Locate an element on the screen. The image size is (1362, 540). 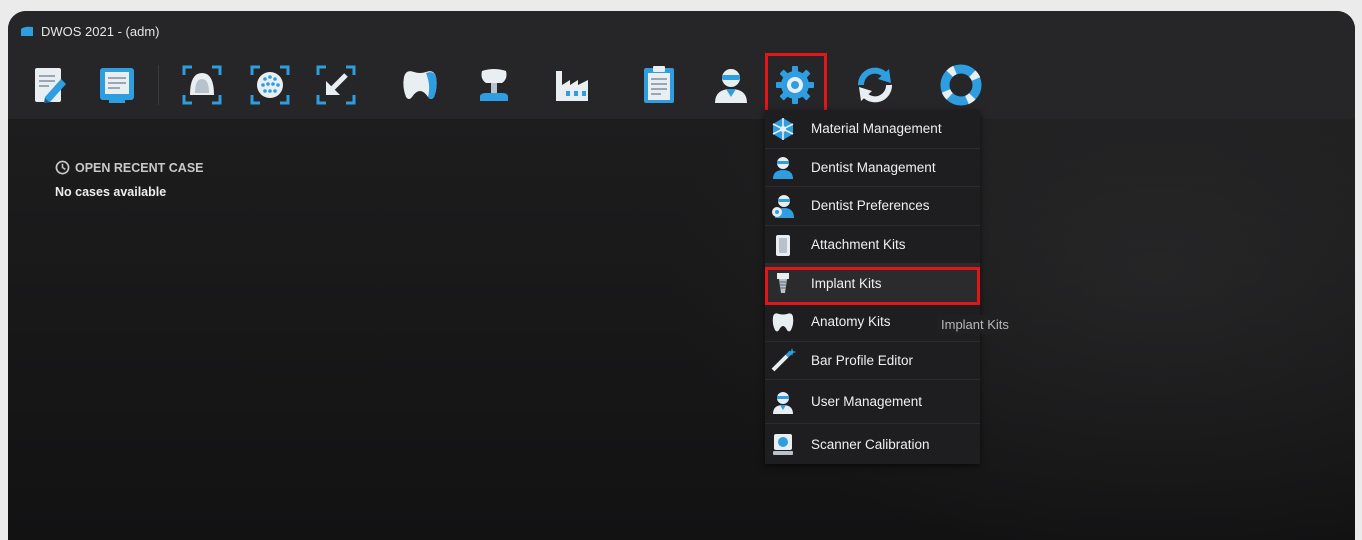
menu-item-label: Material Management is located at coordinates (876, 129).